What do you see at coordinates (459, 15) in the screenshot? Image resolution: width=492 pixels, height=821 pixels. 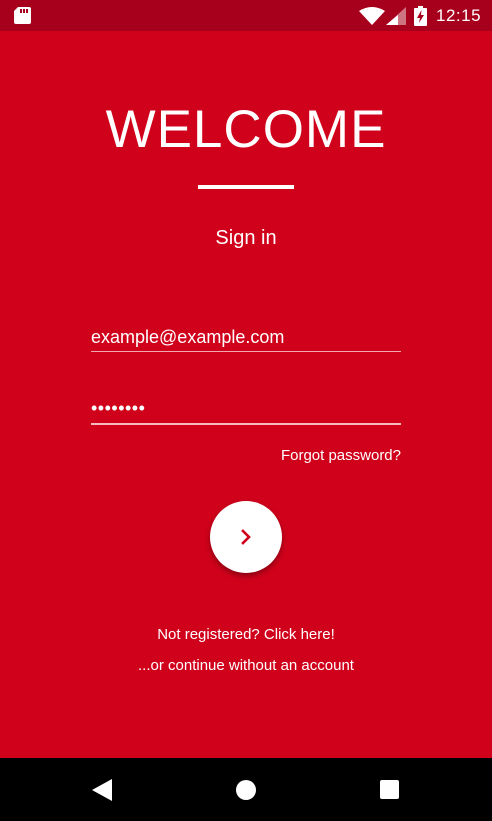 I see `status-time: 12:15` at bounding box center [459, 15].